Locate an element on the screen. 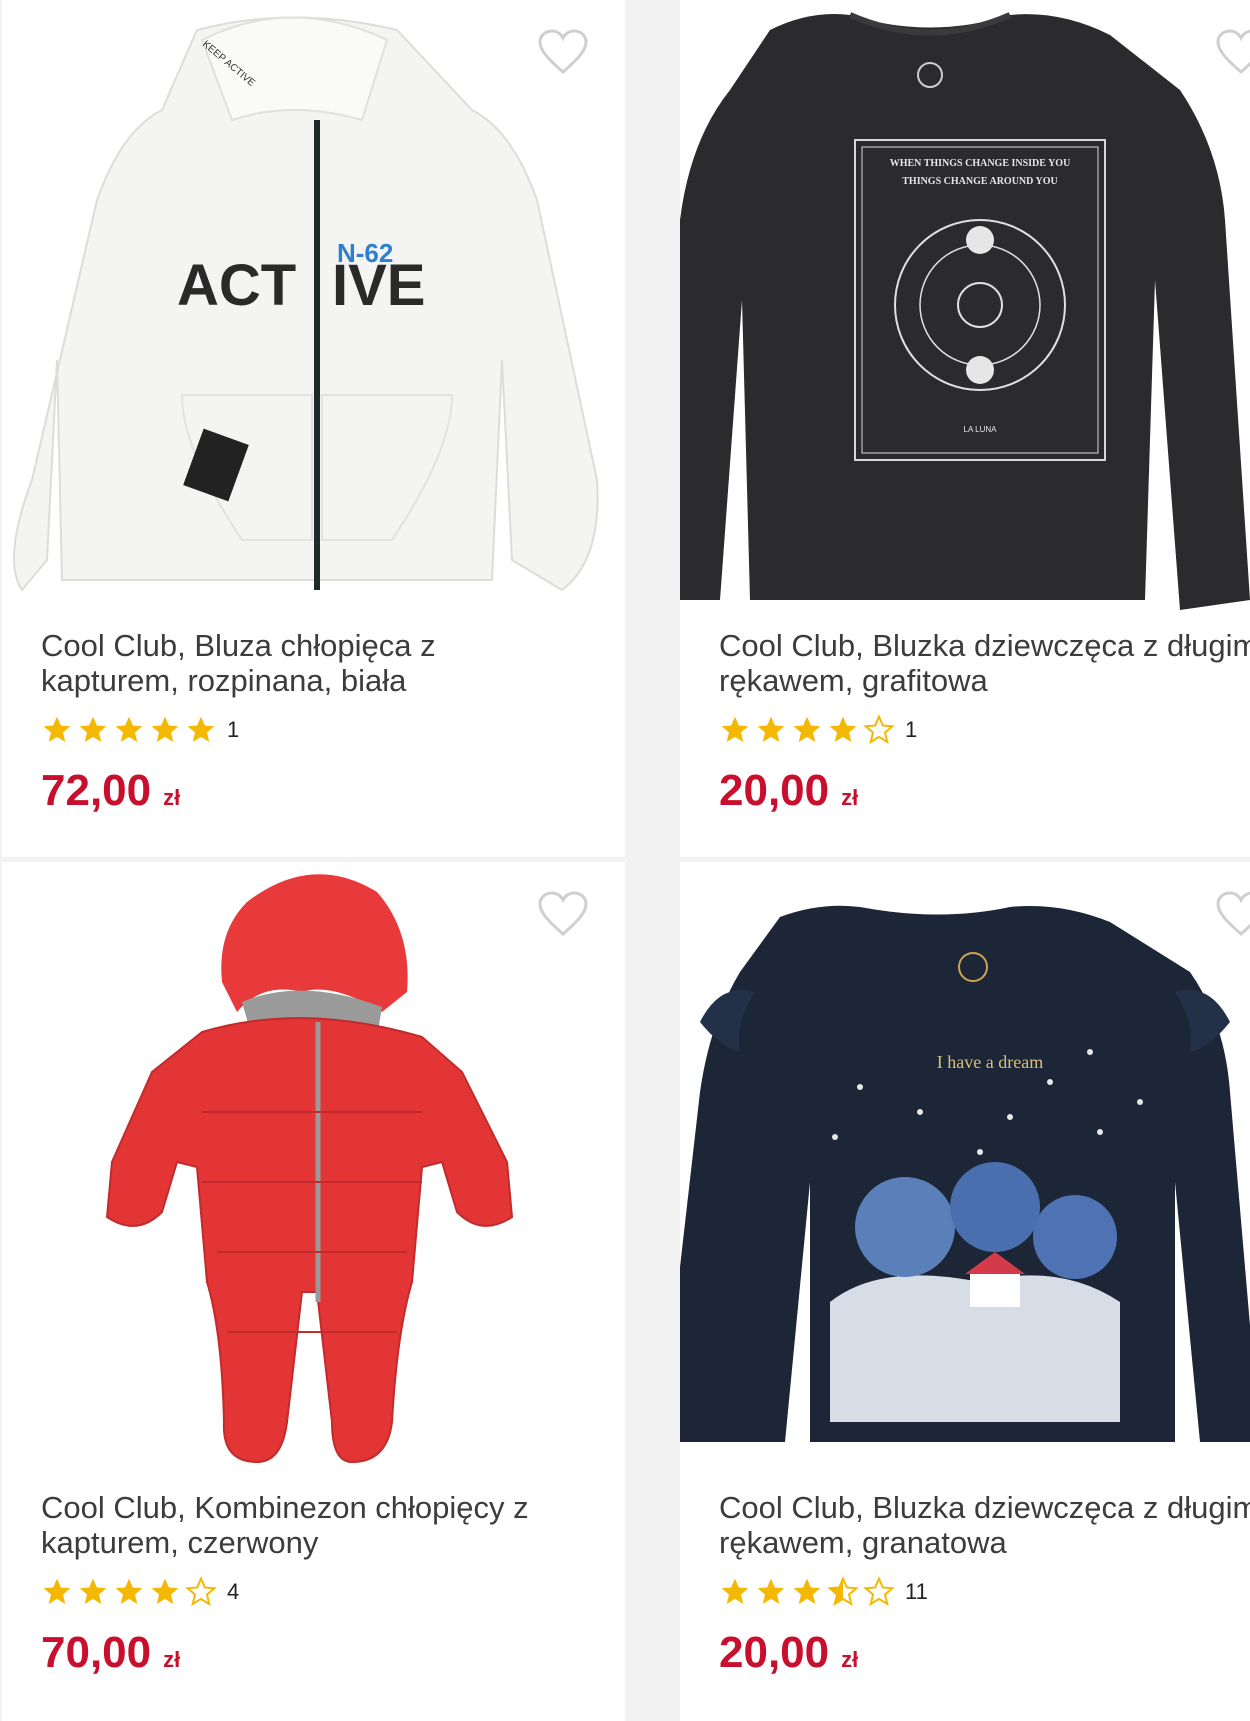 Image resolution: width=1250 pixels, height=1721 pixels. tee-print-line1: WHEN THINGS CHANGE INSIDE YOU is located at coordinates (980, 163).